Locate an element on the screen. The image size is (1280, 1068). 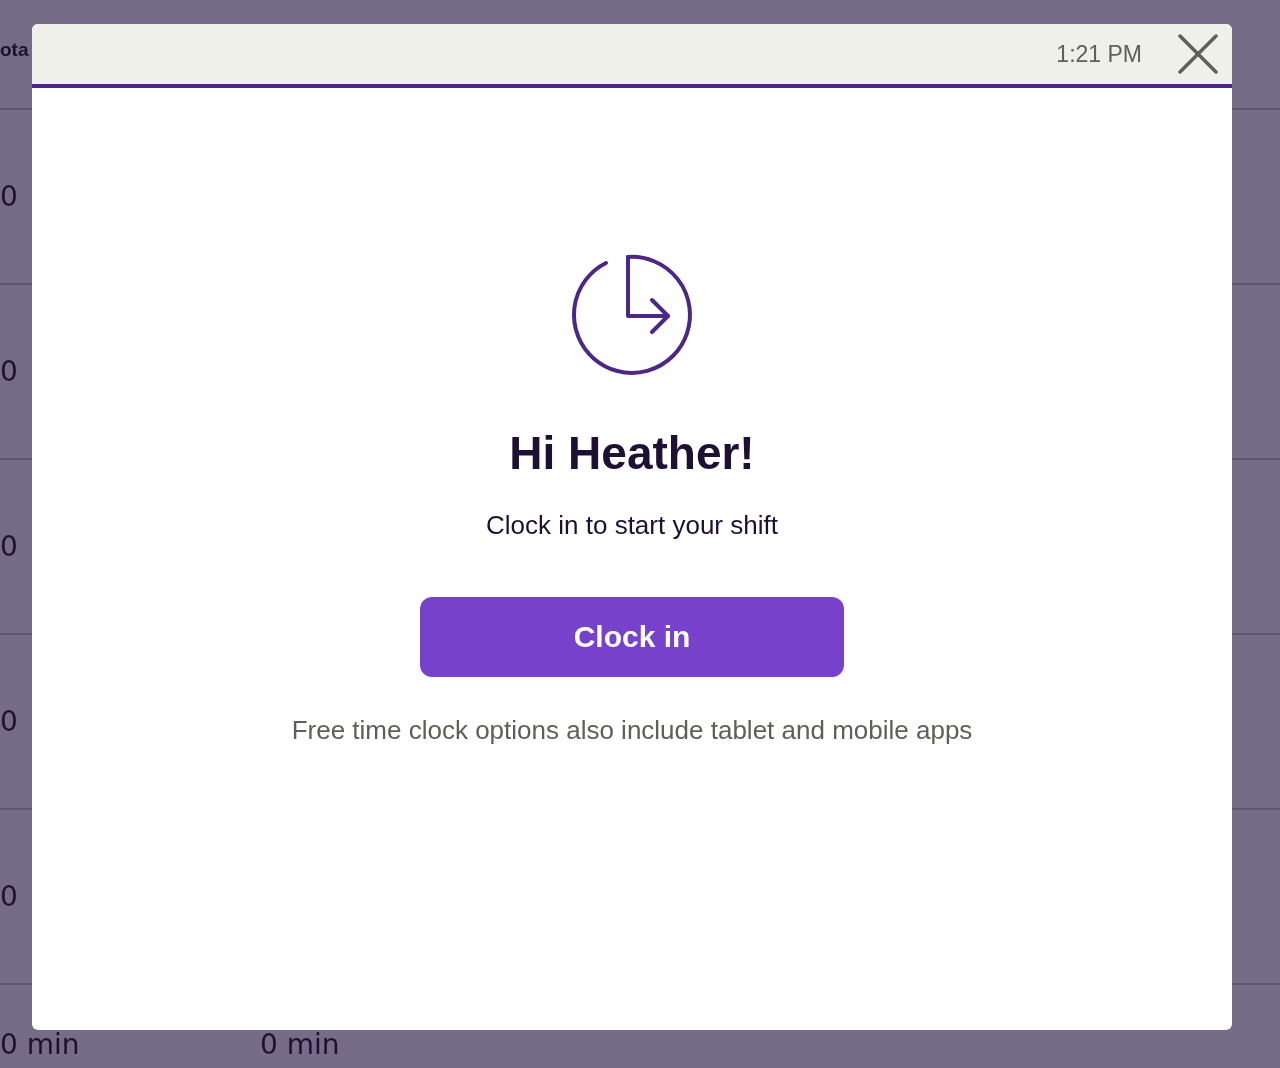
column-header: ota is located at coordinates (14, 50).